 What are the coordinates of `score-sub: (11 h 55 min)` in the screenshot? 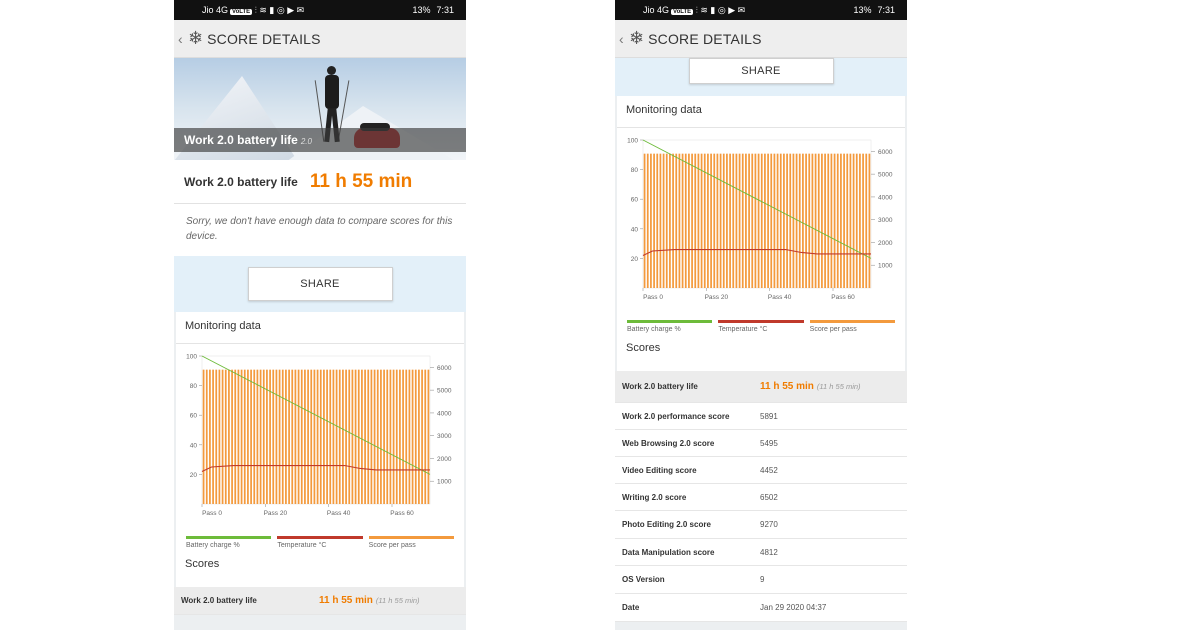 It's located at (397, 600).